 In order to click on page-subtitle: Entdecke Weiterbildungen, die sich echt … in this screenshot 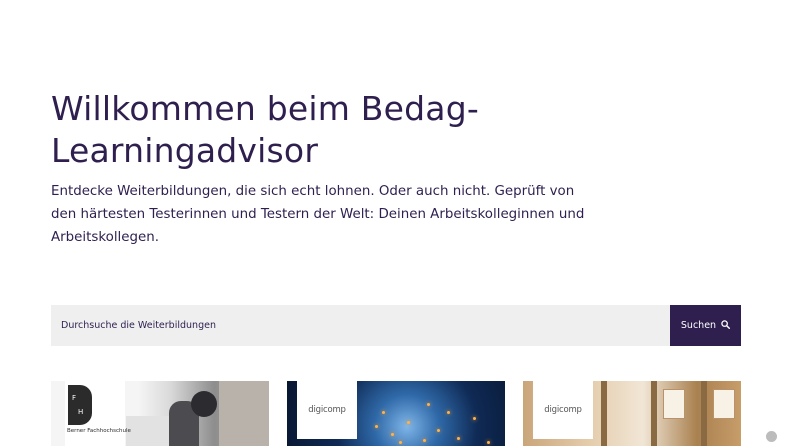, I will do `click(318, 214)`.